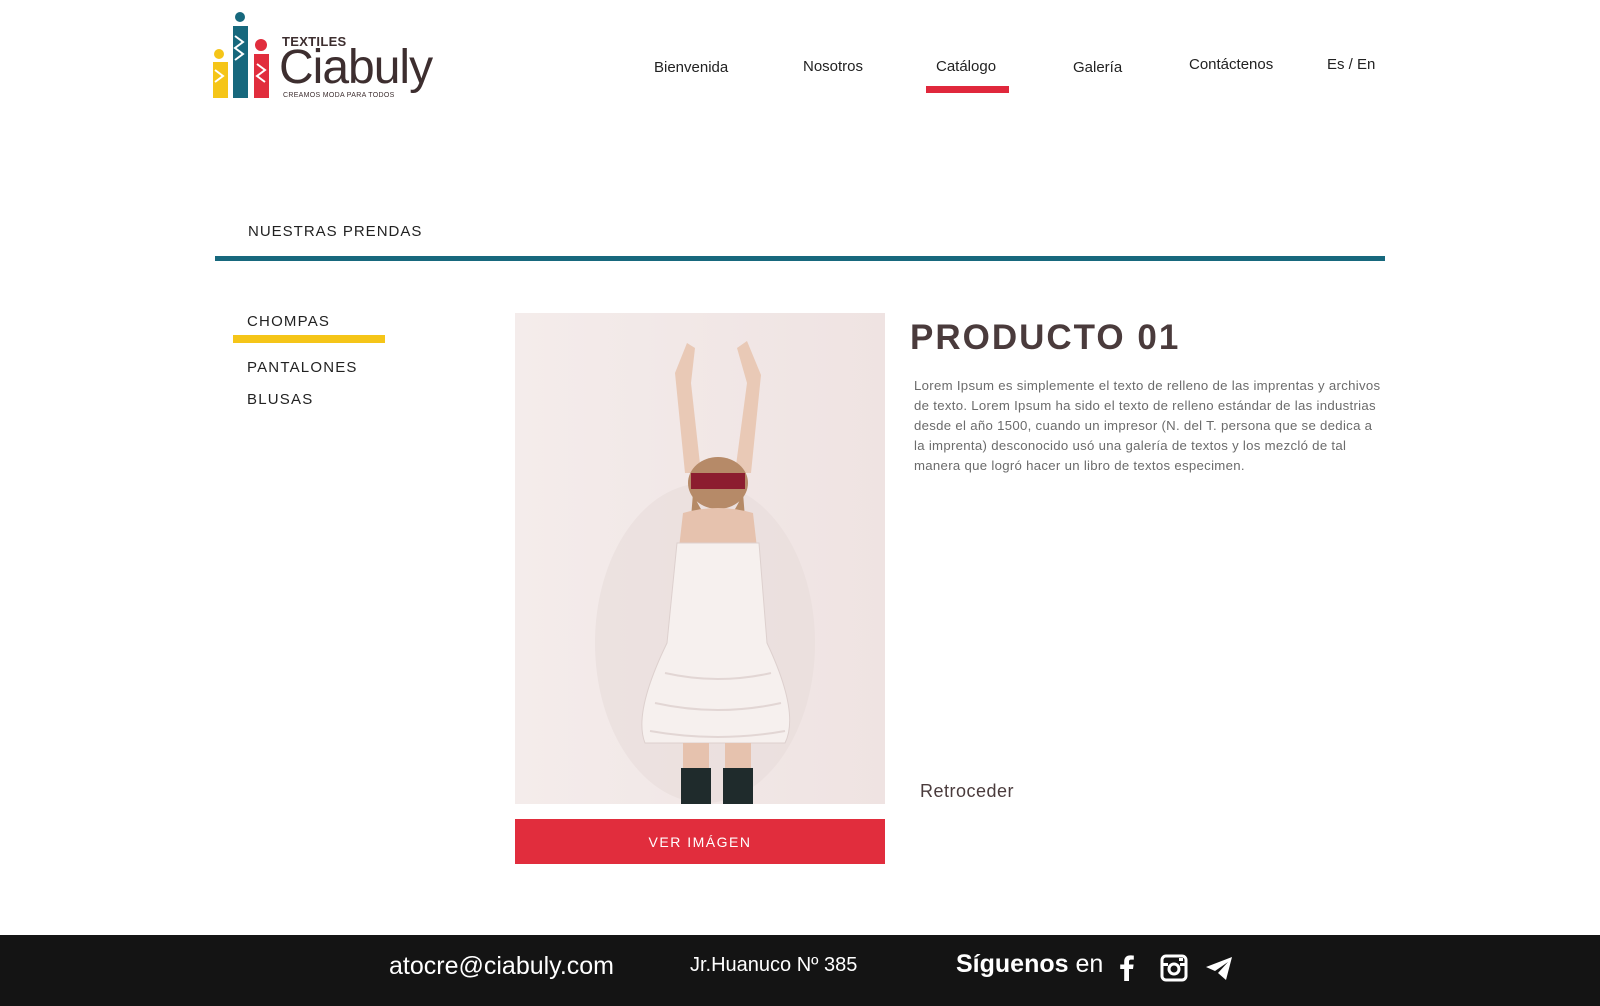 This screenshot has height=1006, width=1600. What do you see at coordinates (302, 367) in the screenshot?
I see `category-pantalones: PANTALONES` at bounding box center [302, 367].